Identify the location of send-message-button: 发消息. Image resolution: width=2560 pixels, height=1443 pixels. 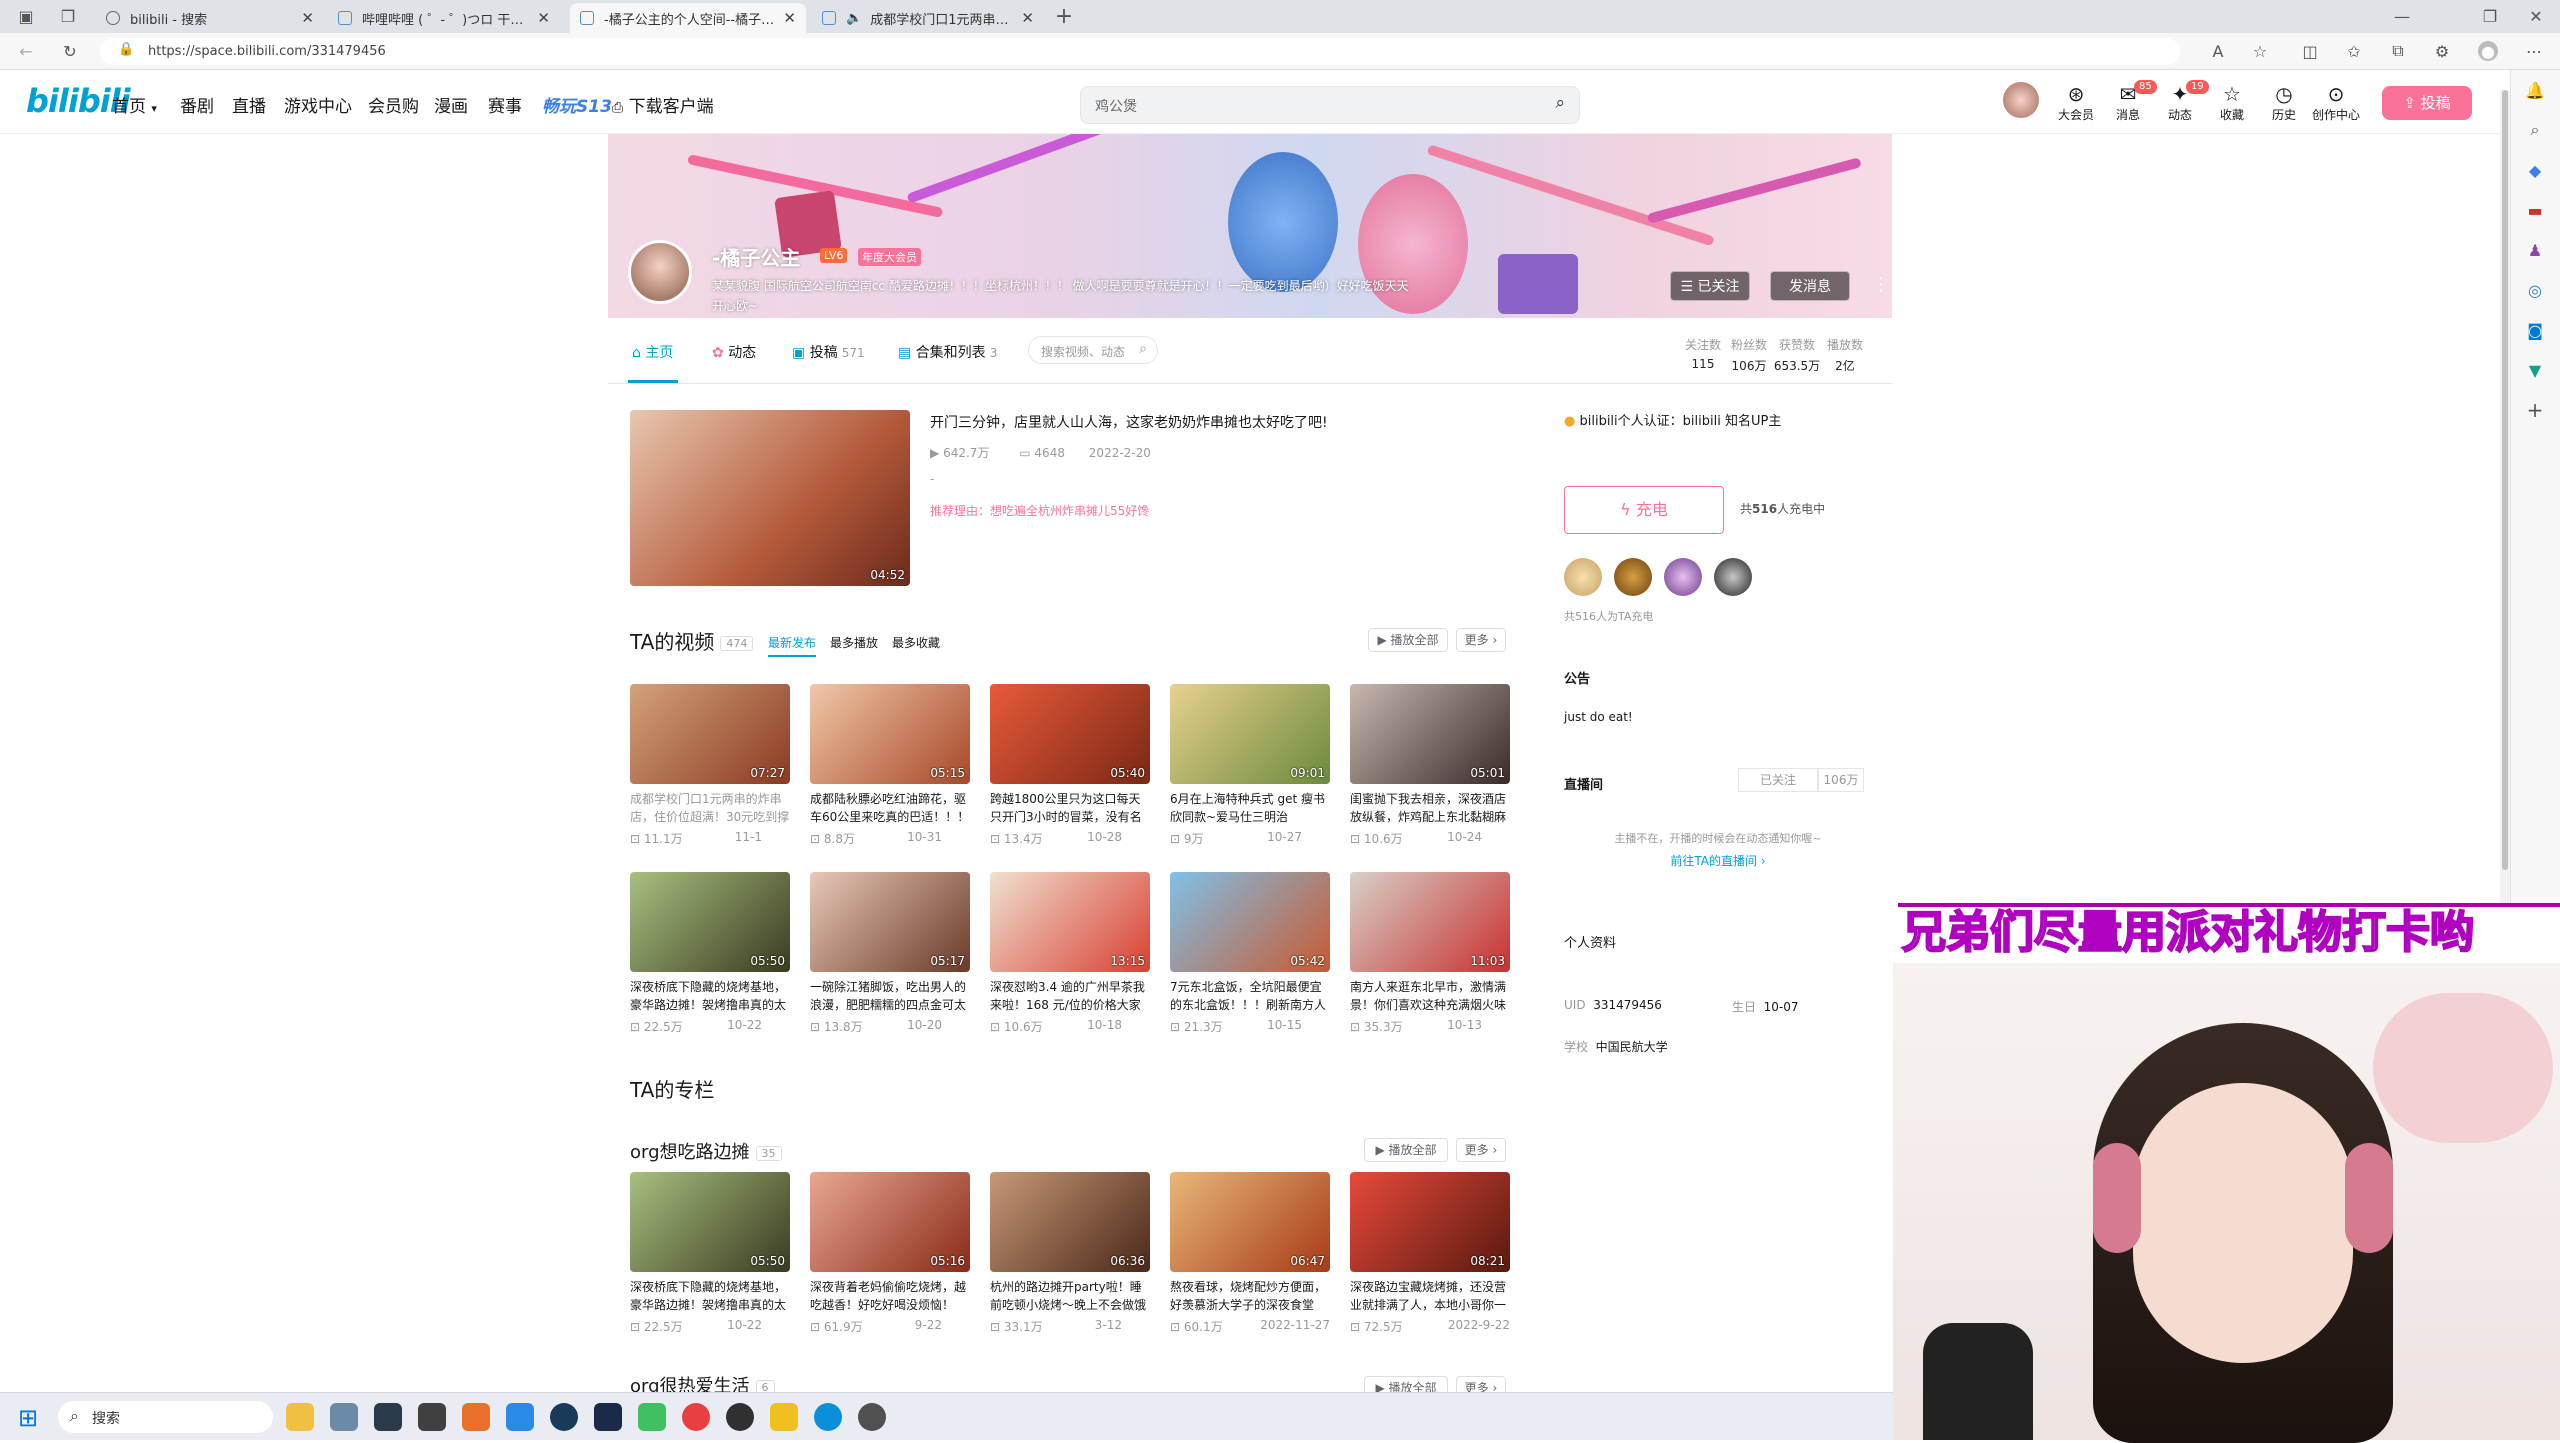
(1810, 286).